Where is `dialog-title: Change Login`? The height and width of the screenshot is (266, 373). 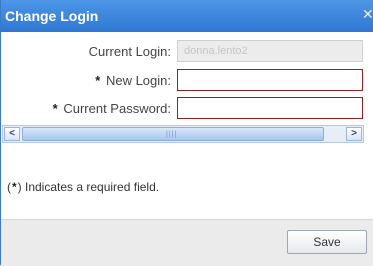 dialog-title: Change Login is located at coordinates (52, 16).